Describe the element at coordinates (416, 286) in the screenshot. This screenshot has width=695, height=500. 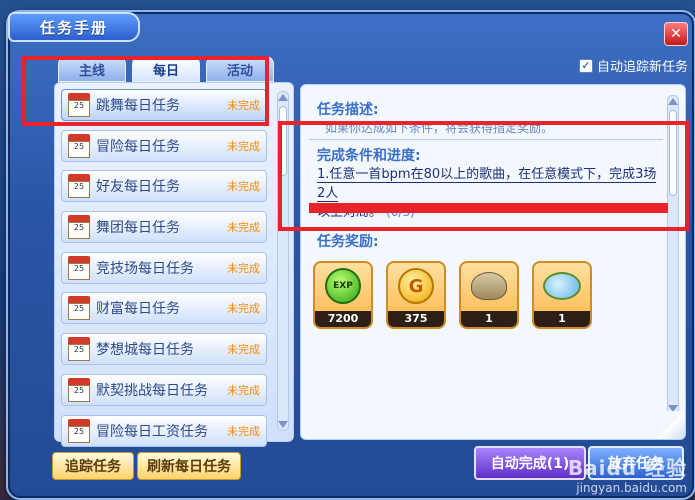
I see `g-coin-icon: G` at that location.